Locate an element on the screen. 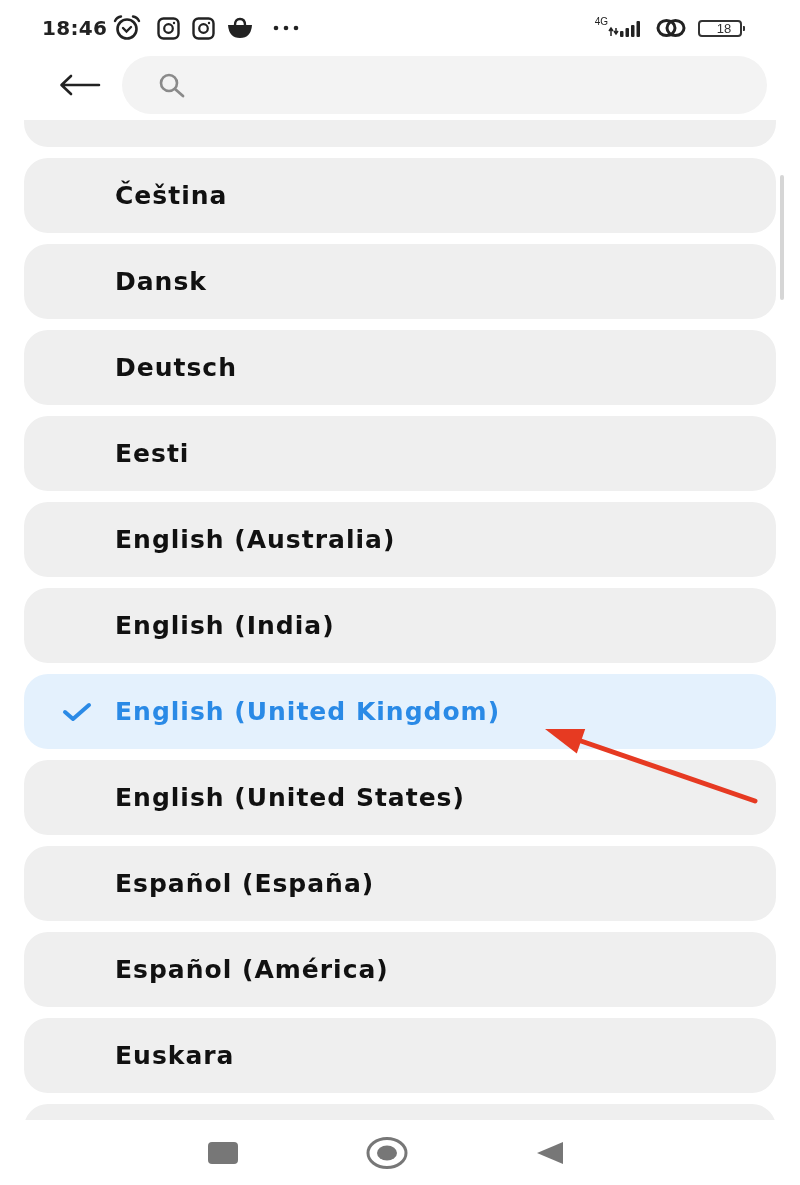 The height and width of the screenshot is (1185, 800). back-arrow-icon is located at coordinates (80, 85).